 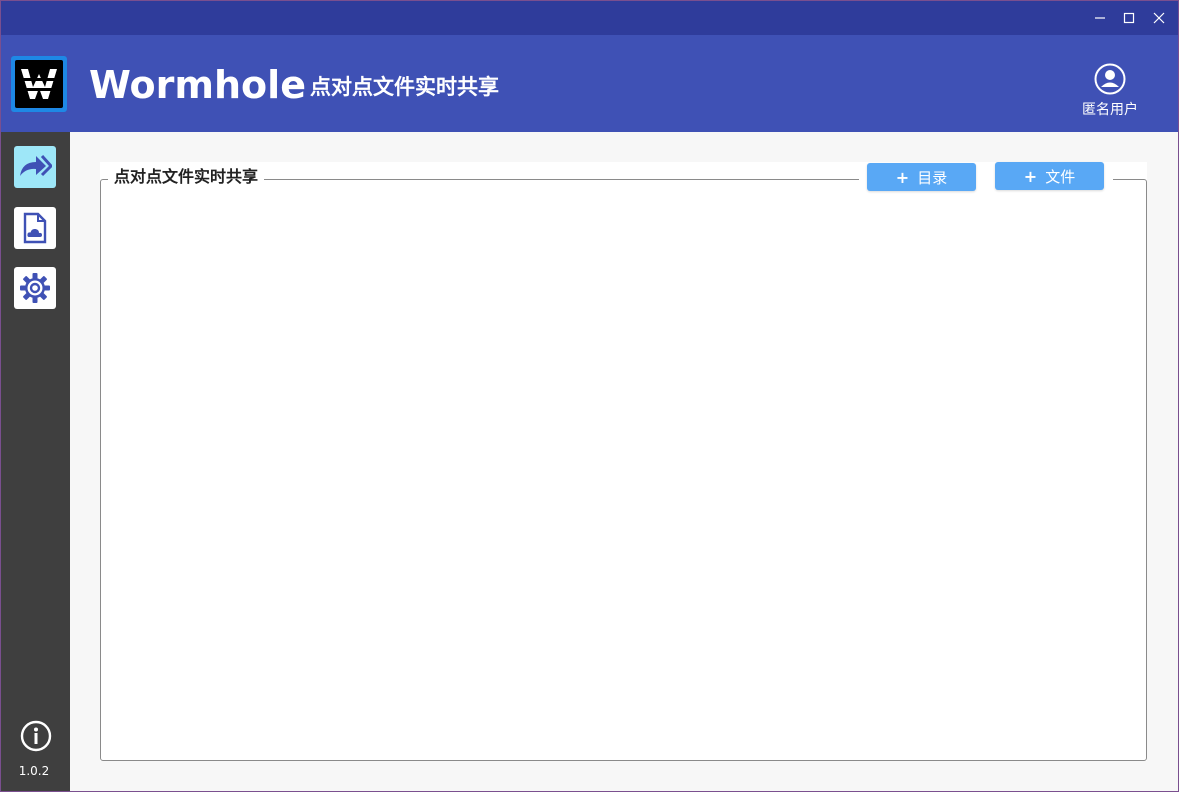 I want to click on maximize-icon, so click(x=1129, y=18).